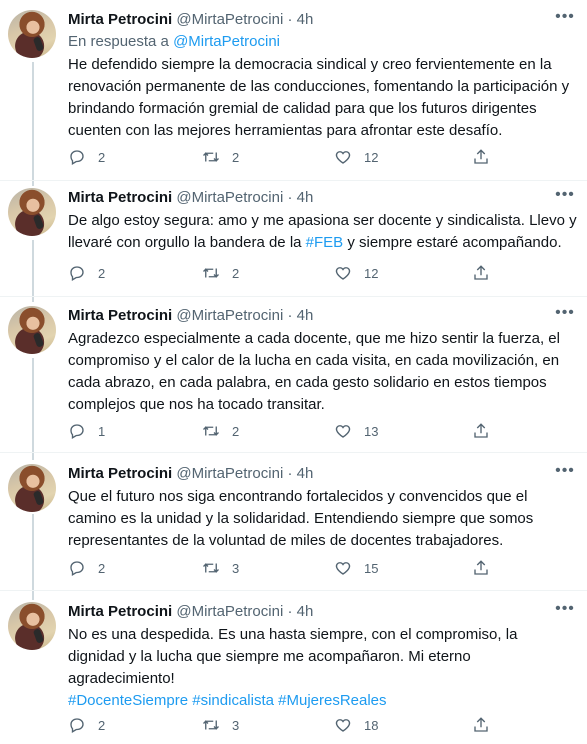  Describe the element at coordinates (187, 242) in the screenshot. I see `text-segment: llevaré con orgullo la bandera de la` at that location.